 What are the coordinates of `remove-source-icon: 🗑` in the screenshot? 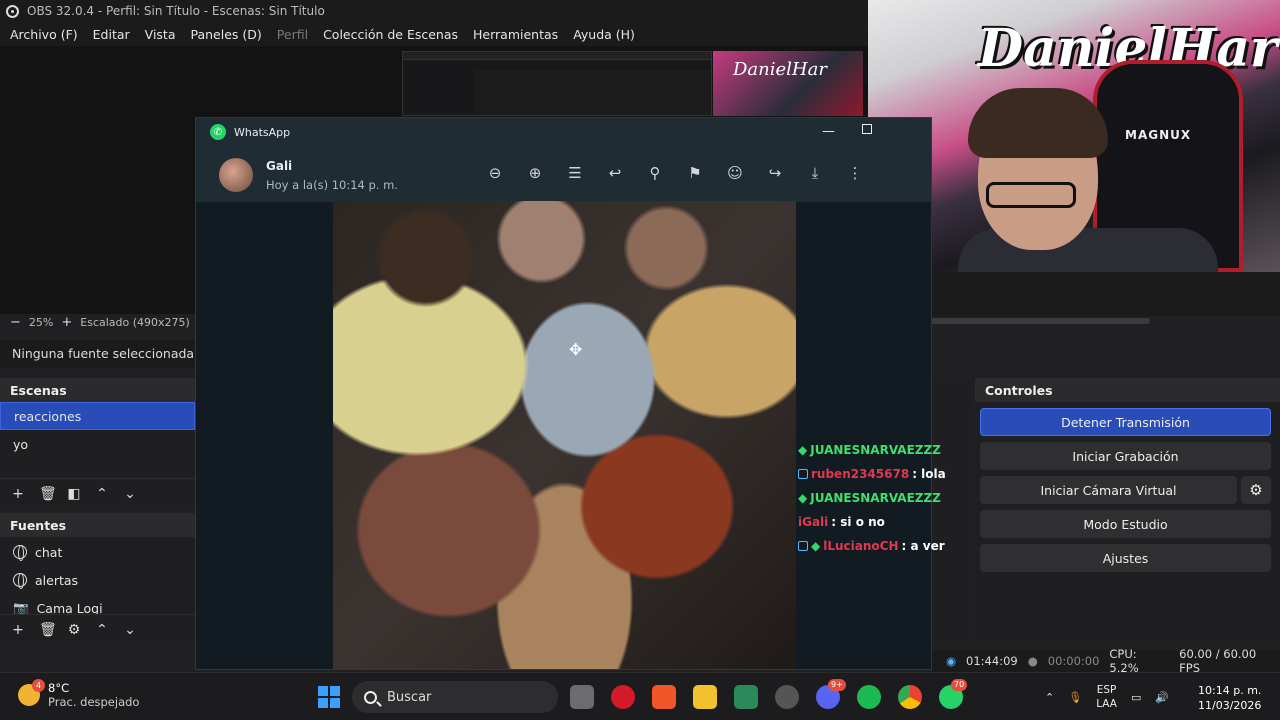 It's located at (48, 630).